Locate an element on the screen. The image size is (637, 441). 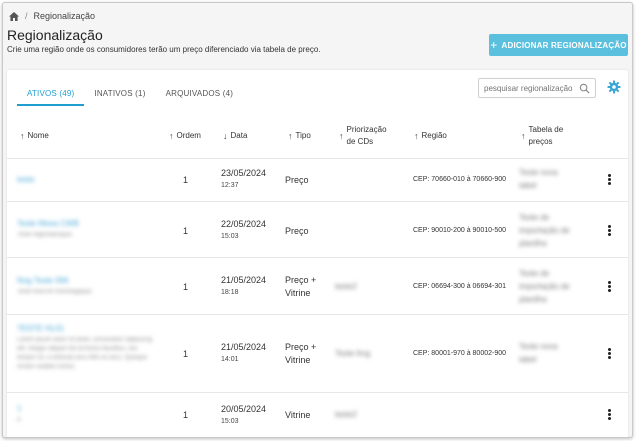
row-time: 14:01 is located at coordinates (230, 359).